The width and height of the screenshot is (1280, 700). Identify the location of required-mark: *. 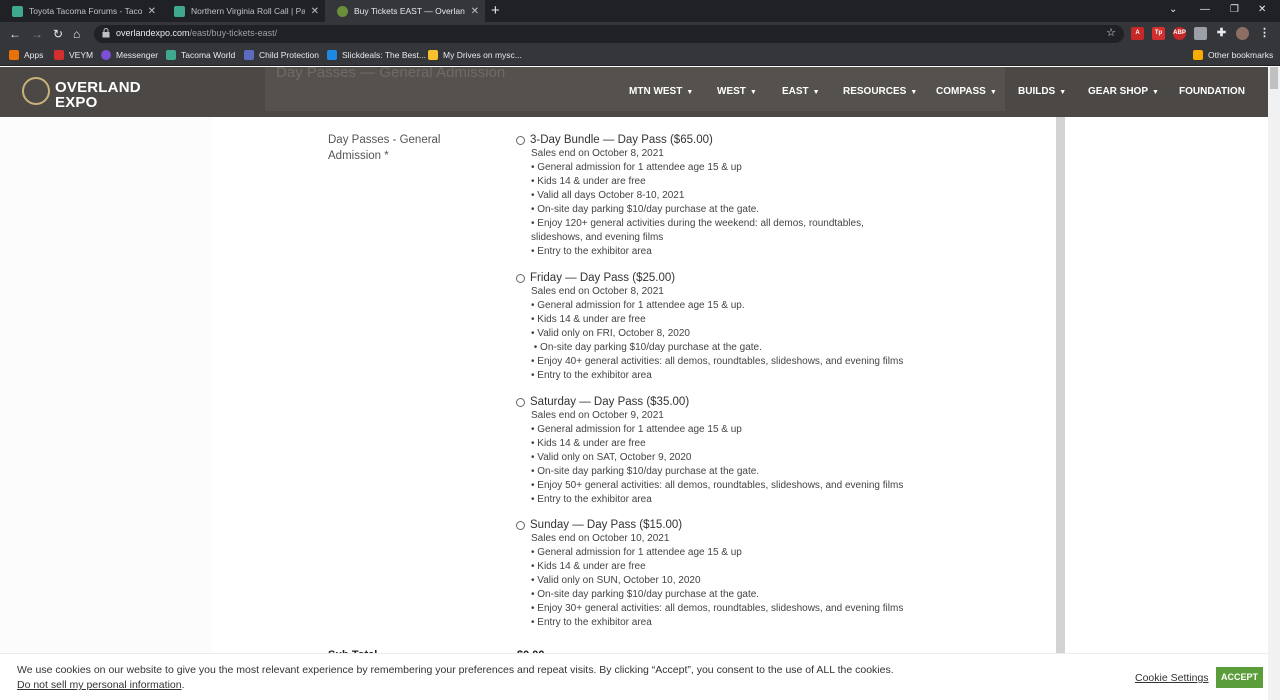
(386, 156).